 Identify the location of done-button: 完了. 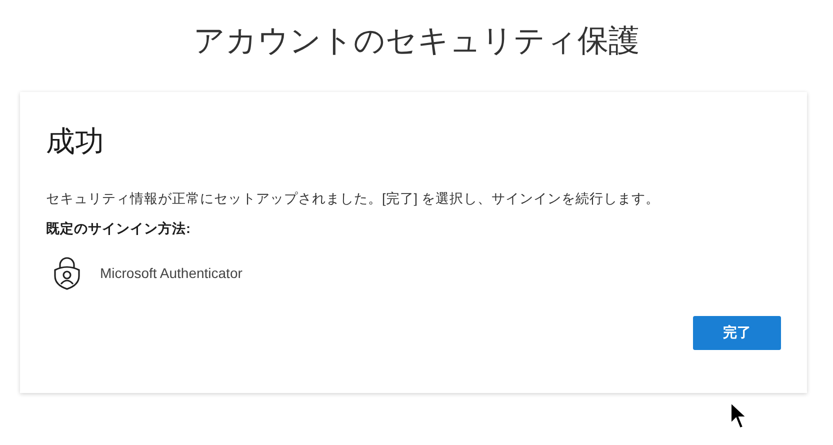
(737, 333).